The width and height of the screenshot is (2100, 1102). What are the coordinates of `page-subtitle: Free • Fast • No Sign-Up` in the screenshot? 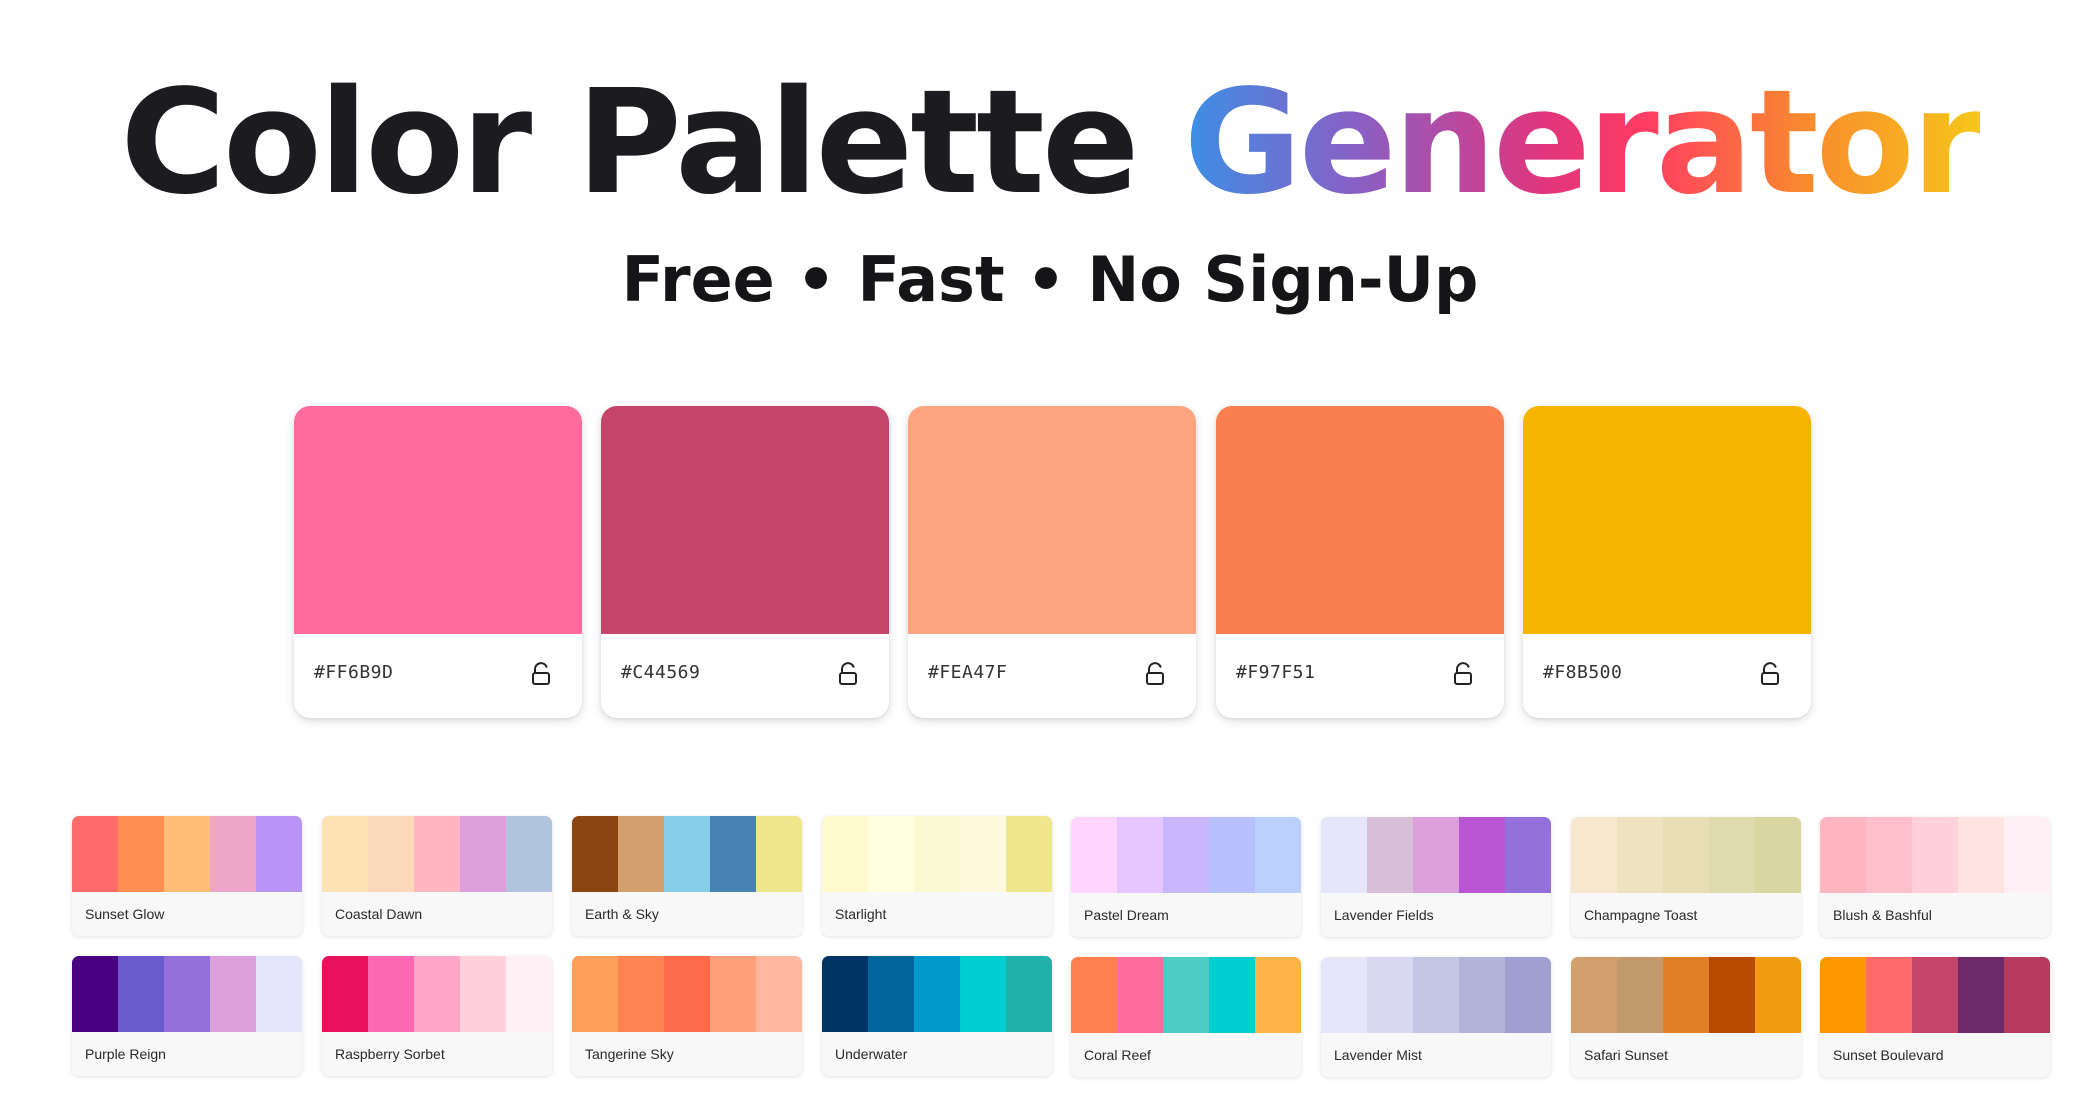 It's located at (1050, 279).